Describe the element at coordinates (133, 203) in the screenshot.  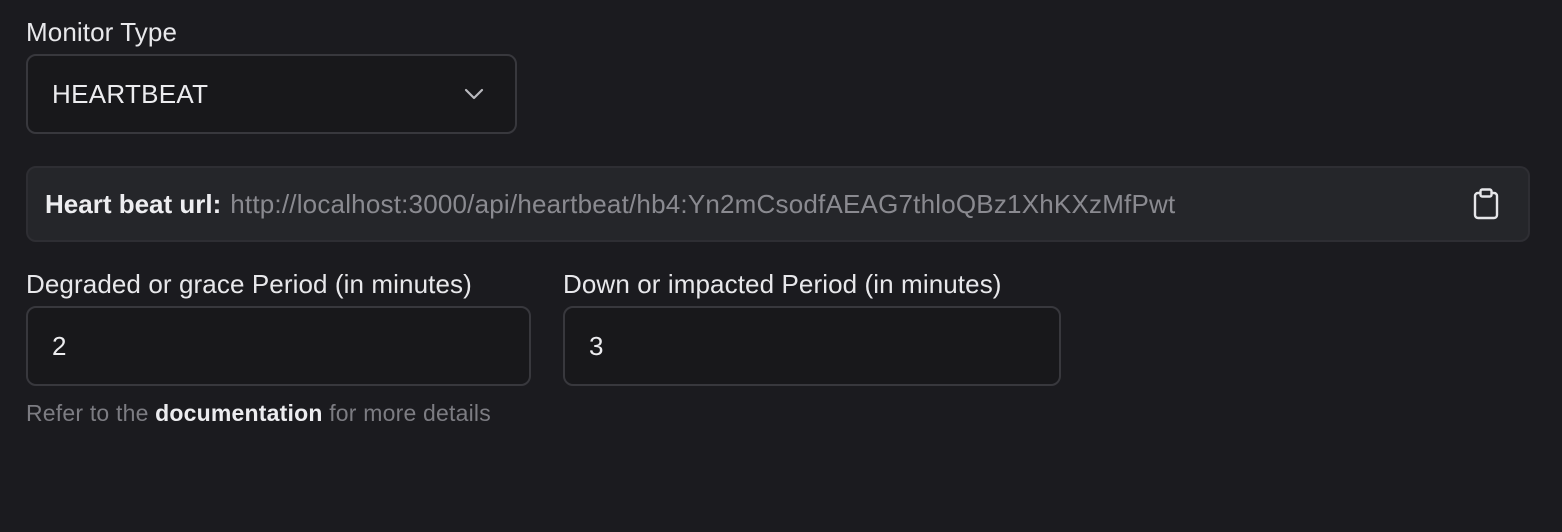
I see `heartbeat-url-label: Heart beat url:` at that location.